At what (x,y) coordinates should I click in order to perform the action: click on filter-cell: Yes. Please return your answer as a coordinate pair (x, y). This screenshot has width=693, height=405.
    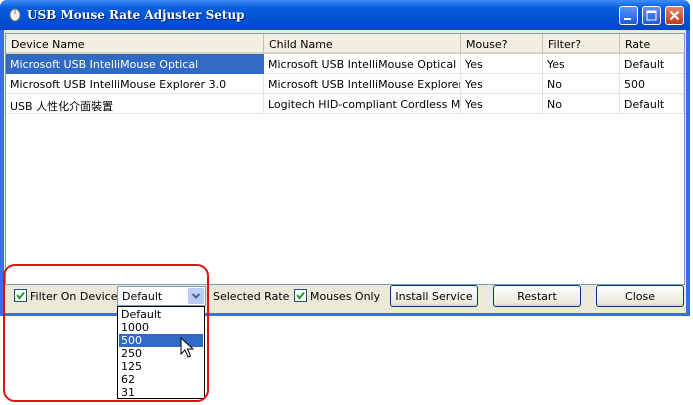
    Looking at the image, I should click on (581, 64).